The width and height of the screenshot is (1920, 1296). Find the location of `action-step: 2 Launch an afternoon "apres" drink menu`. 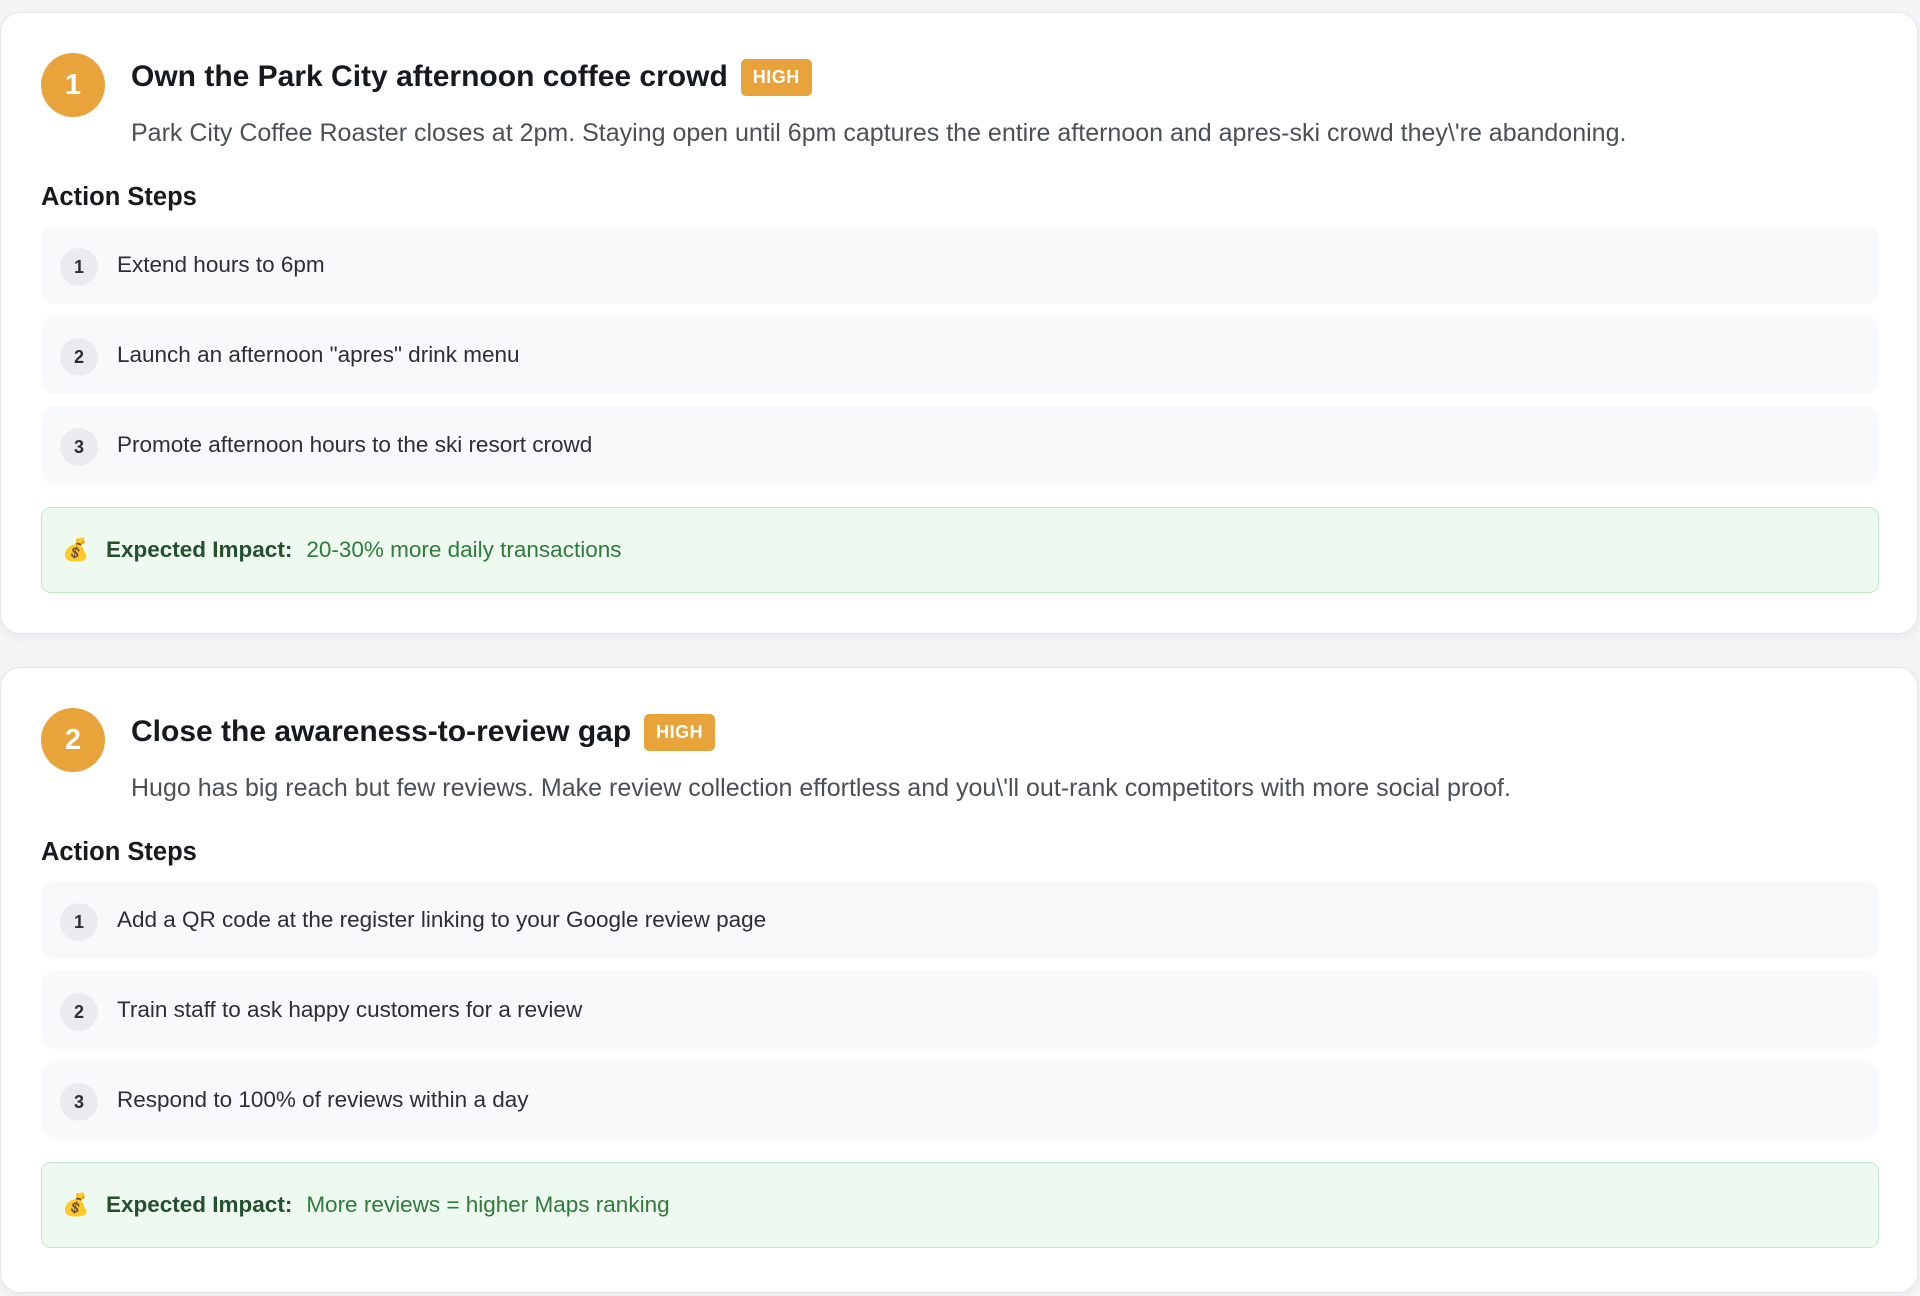

action-step: 2 Launch an afternoon "apres" drink menu is located at coordinates (960, 355).